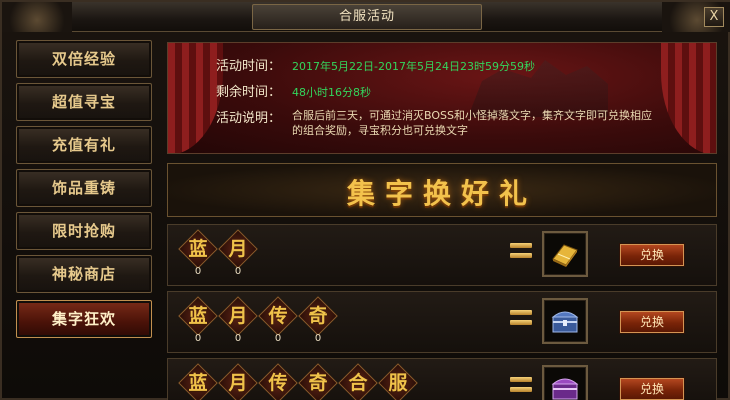  I want to click on exchange-title: 集字换好礼, so click(441, 193).